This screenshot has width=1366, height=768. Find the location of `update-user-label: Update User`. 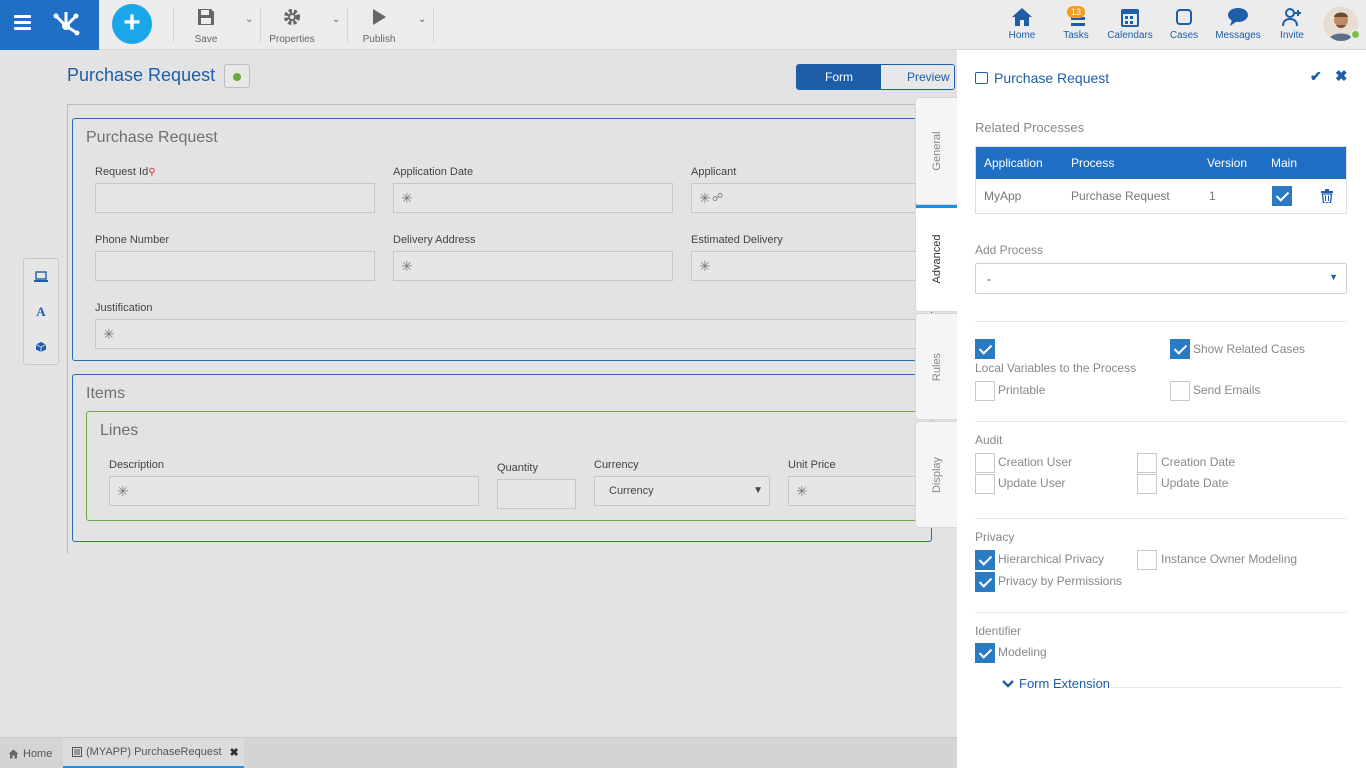

update-user-label: Update User is located at coordinates (1032, 483).